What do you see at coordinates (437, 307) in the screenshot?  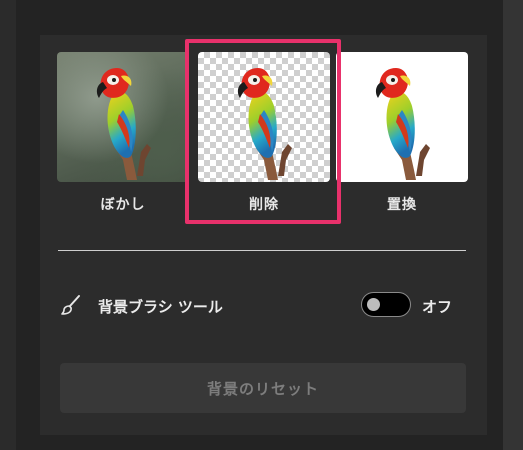 I see `toggle-state-label: オフ` at bounding box center [437, 307].